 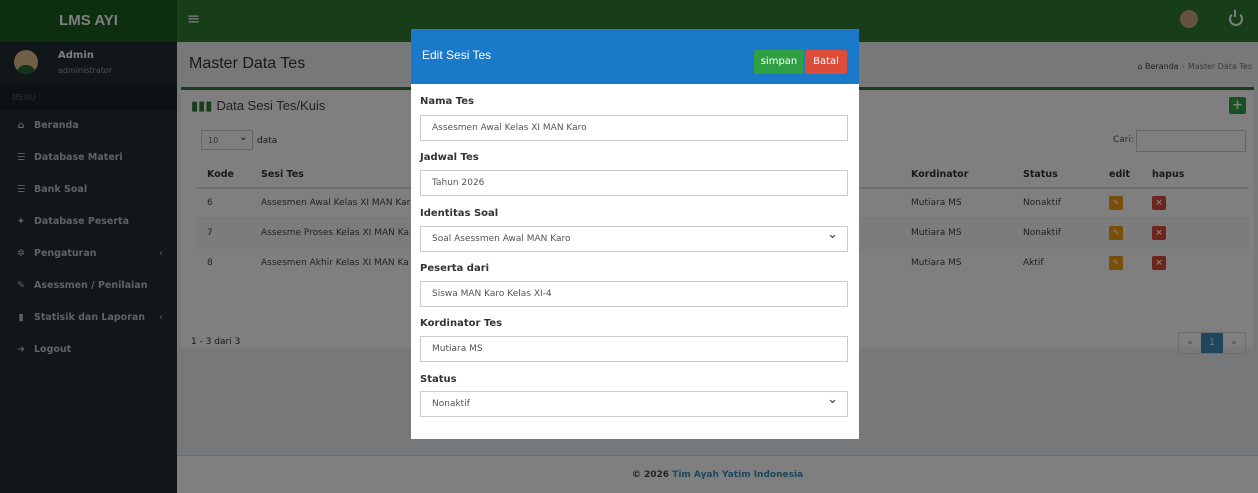 What do you see at coordinates (634, 349) in the screenshot?
I see `kordinator-tes-input: Mutiara MS` at bounding box center [634, 349].